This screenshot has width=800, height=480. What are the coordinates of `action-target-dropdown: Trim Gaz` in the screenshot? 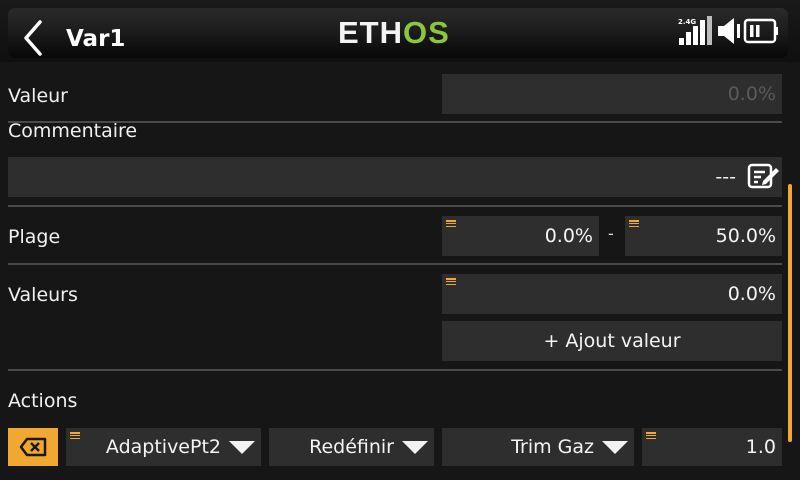 It's located at (538, 447).